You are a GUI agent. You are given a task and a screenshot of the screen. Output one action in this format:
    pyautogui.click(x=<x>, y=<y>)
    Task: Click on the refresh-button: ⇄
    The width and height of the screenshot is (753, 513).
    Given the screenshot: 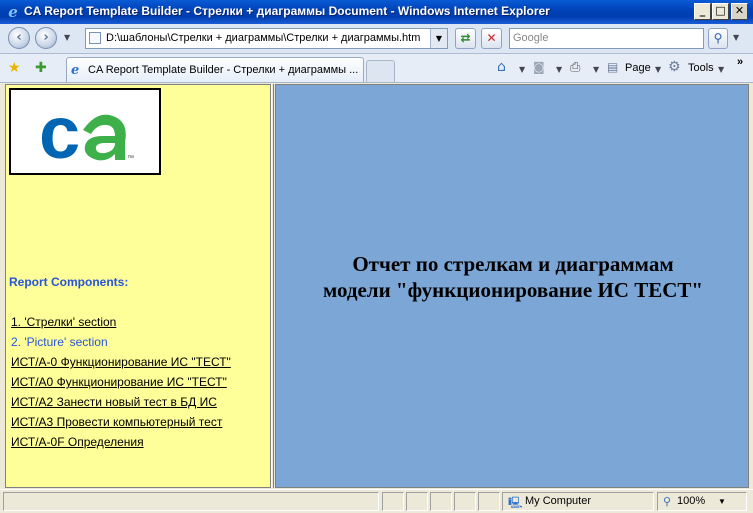 What is the action you would take?
    pyautogui.click(x=465, y=38)
    